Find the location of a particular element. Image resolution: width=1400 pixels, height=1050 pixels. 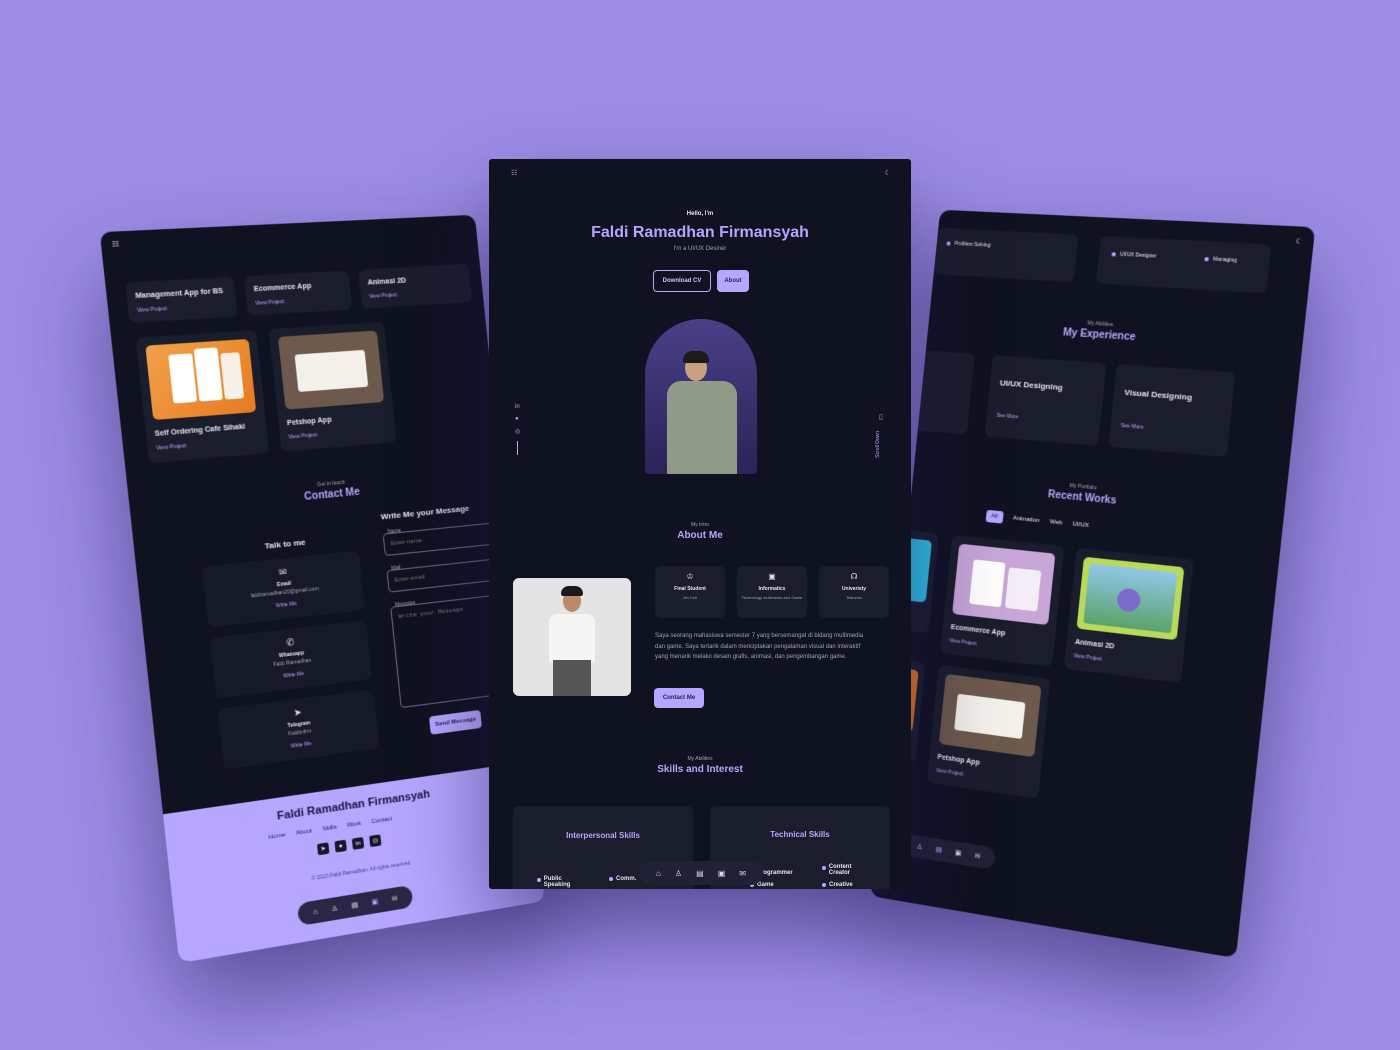

section-subtitle: My Intro is located at coordinates (700, 525).